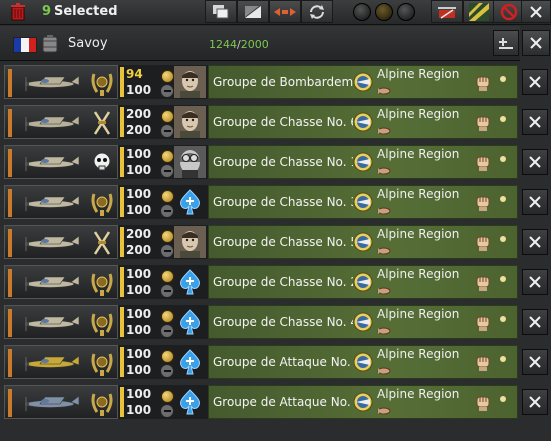 The height and width of the screenshot is (441, 551). I want to click on mission-button, so click(479, 11).